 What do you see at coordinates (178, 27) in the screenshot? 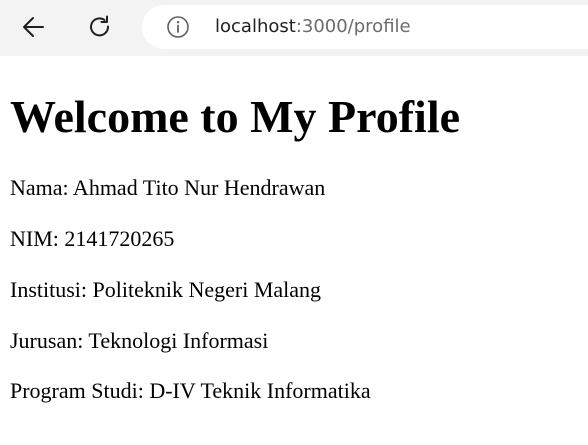
I see `info-icon` at bounding box center [178, 27].